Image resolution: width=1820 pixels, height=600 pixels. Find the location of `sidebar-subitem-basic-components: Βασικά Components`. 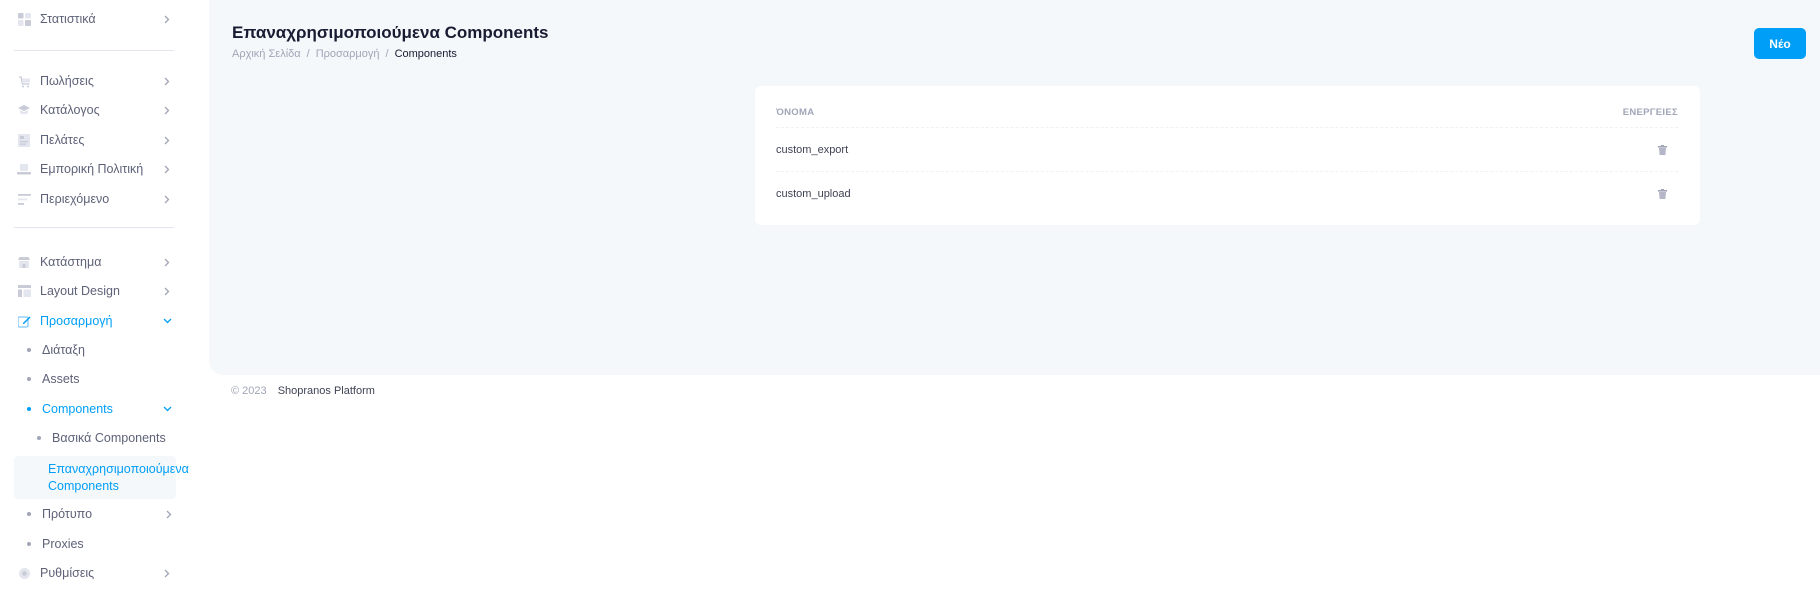

sidebar-subitem-basic-components: Βασικά Components is located at coordinates (101, 438).